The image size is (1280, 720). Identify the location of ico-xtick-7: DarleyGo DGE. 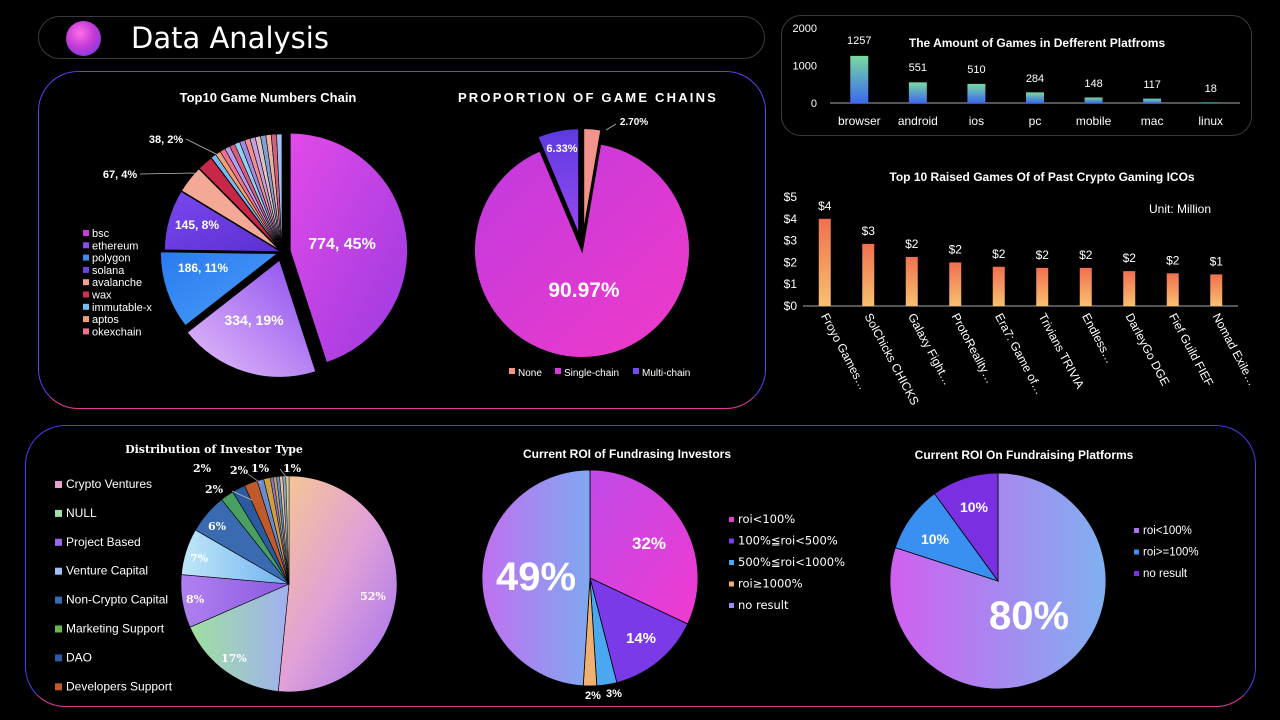
(1148, 349).